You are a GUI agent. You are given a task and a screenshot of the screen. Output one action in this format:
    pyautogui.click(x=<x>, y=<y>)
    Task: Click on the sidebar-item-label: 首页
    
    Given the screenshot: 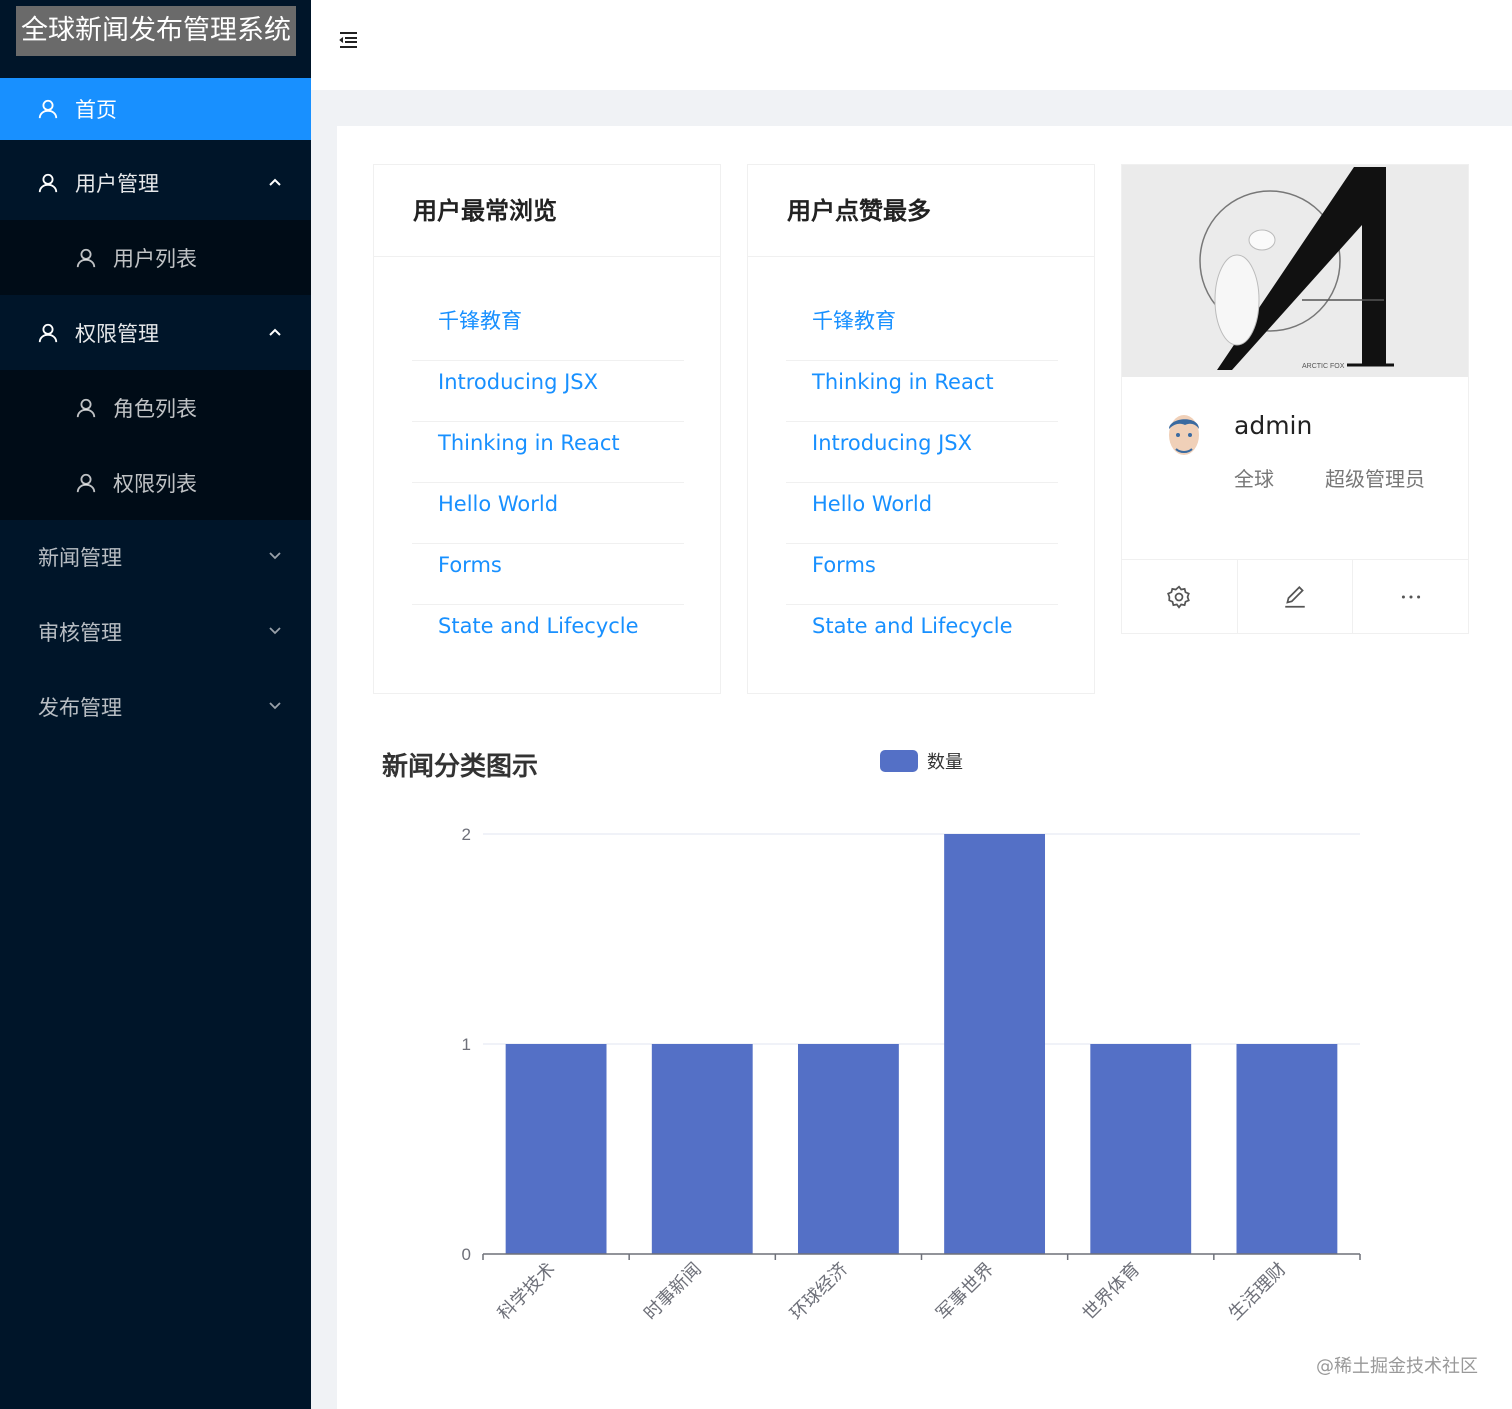 What is the action you would take?
    pyautogui.click(x=96, y=110)
    